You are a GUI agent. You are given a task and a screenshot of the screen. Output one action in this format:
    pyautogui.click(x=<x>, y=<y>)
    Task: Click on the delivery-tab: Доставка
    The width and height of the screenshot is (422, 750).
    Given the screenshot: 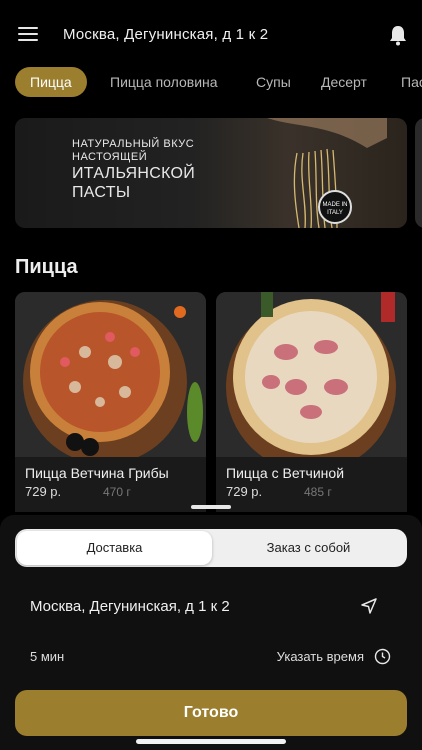 What is the action you would take?
    pyautogui.click(x=114, y=548)
    